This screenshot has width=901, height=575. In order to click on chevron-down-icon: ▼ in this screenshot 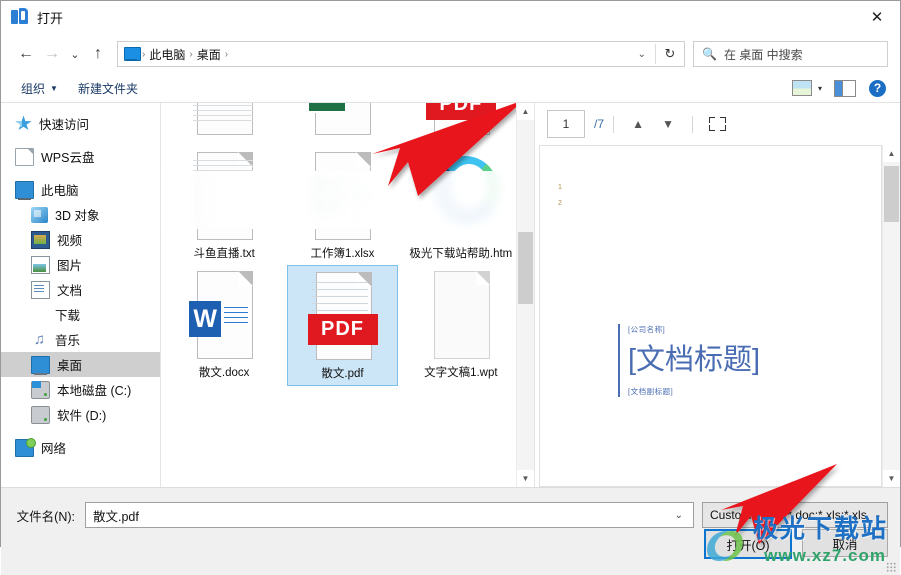, I will do `click(668, 124)`.